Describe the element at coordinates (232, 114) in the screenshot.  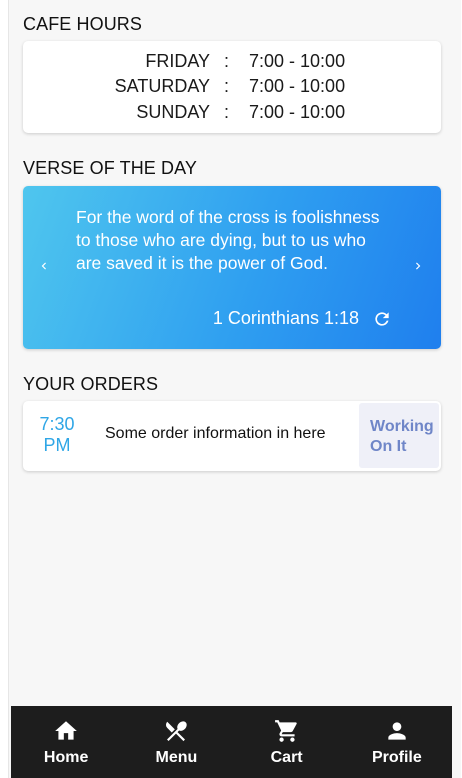
I see `hours-row: SUNDAY : 7:00 - 10:00` at that location.